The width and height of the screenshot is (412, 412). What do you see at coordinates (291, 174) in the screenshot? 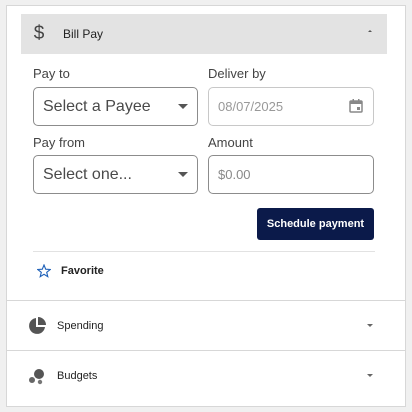
I see `amount-input: $0.00` at bounding box center [291, 174].